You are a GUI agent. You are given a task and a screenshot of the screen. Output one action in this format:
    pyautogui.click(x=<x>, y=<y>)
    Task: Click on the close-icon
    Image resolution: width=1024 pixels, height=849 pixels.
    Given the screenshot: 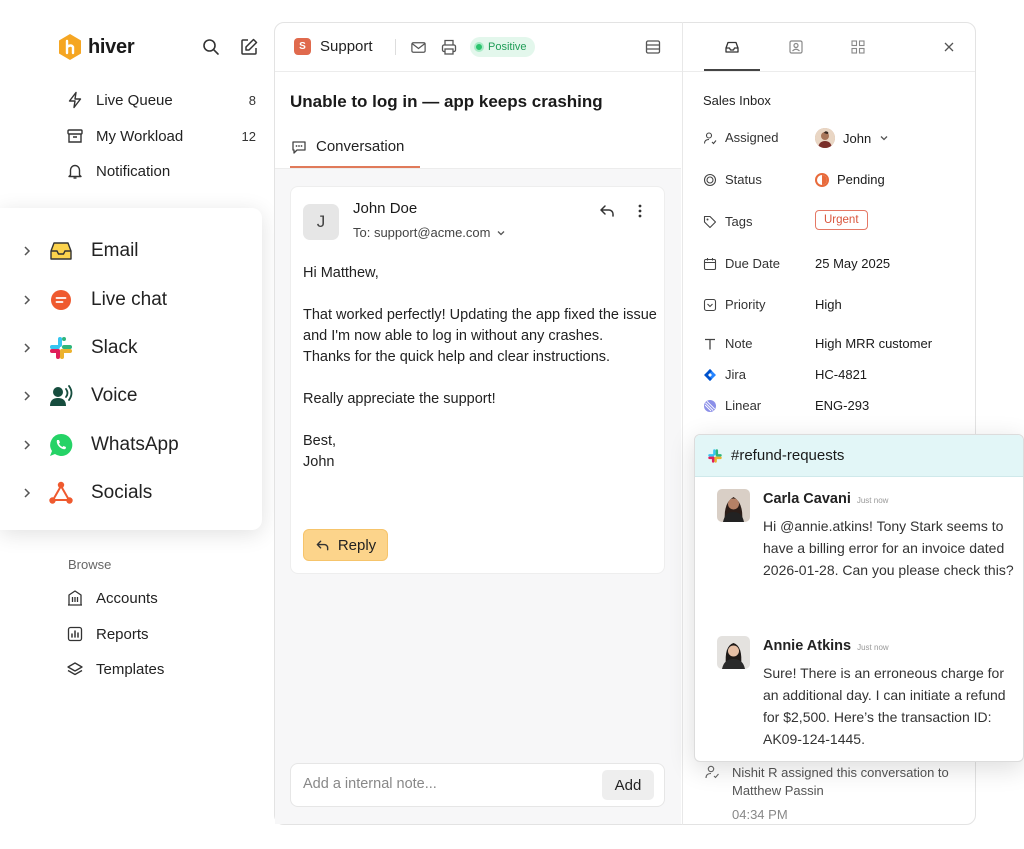 What is the action you would take?
    pyautogui.click(x=949, y=47)
    